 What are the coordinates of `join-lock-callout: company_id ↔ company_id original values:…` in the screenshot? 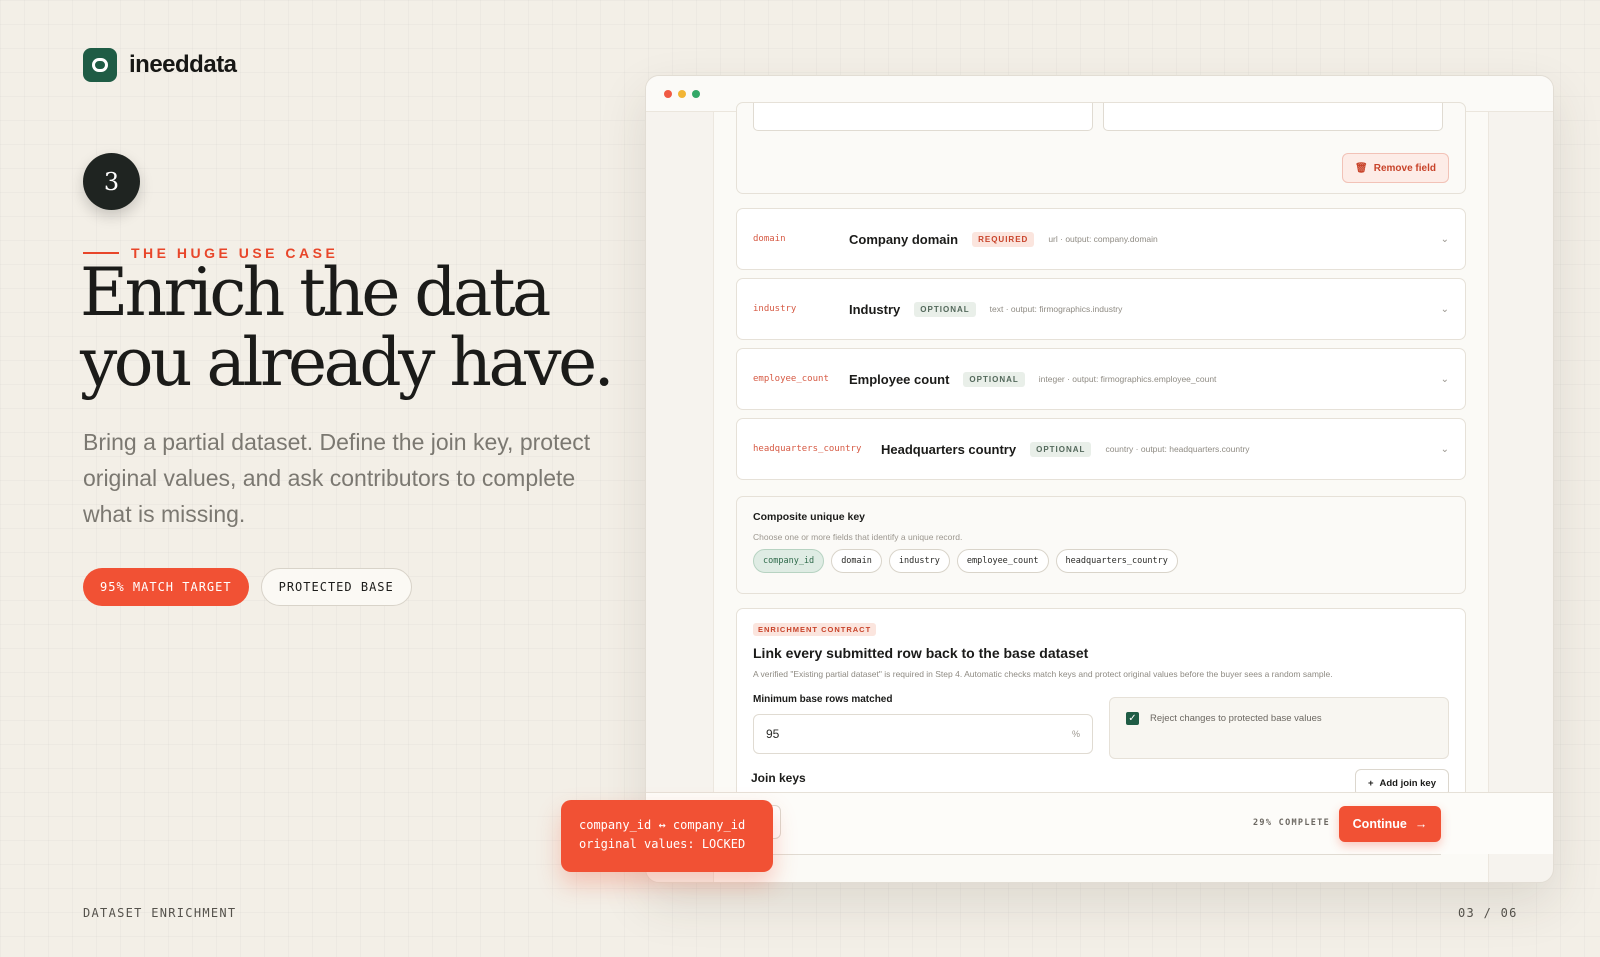 It's located at (667, 836).